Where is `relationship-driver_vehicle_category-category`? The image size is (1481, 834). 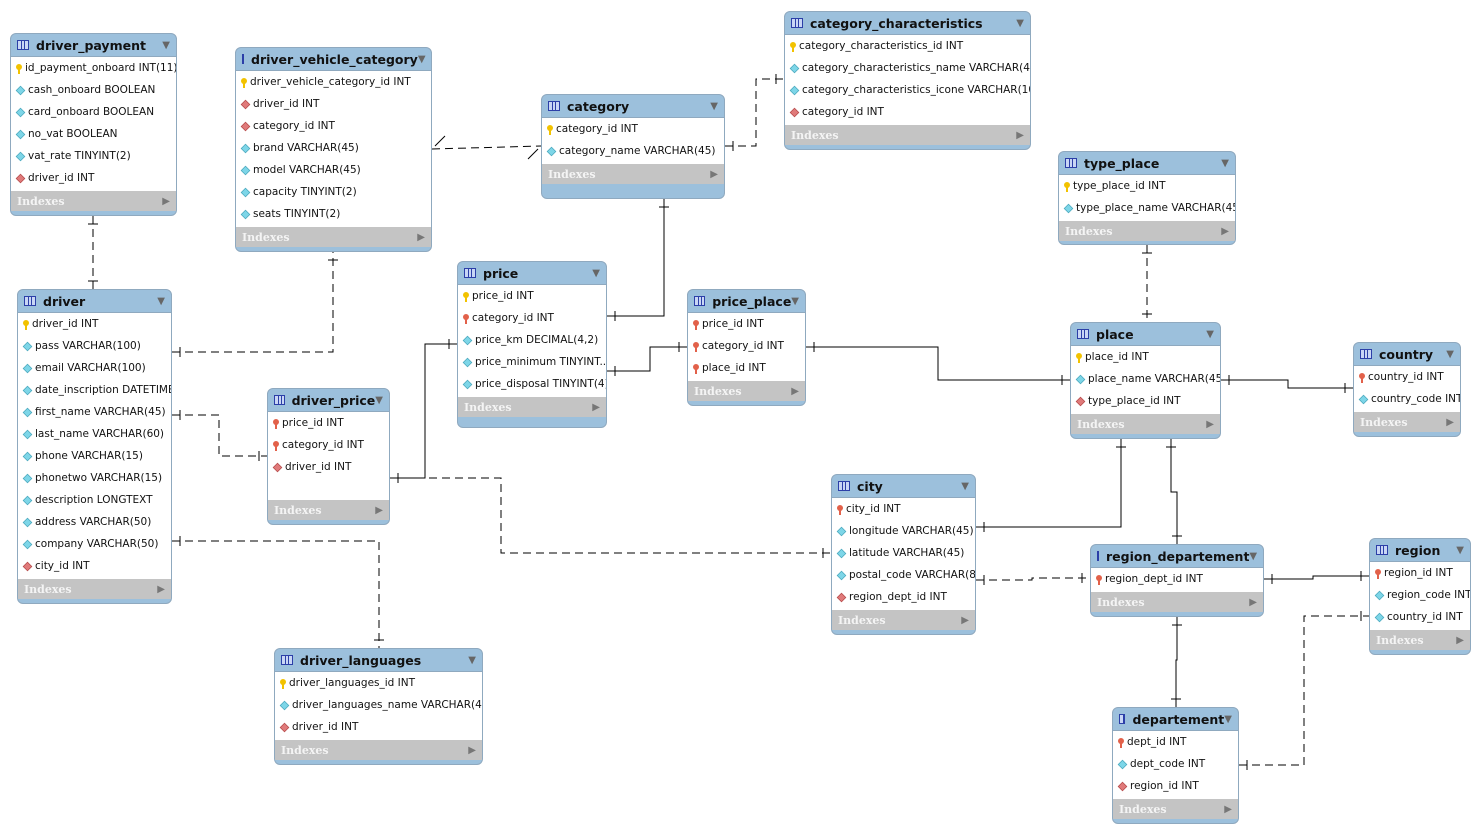 relationship-driver_vehicle_category-category is located at coordinates (486, 147).